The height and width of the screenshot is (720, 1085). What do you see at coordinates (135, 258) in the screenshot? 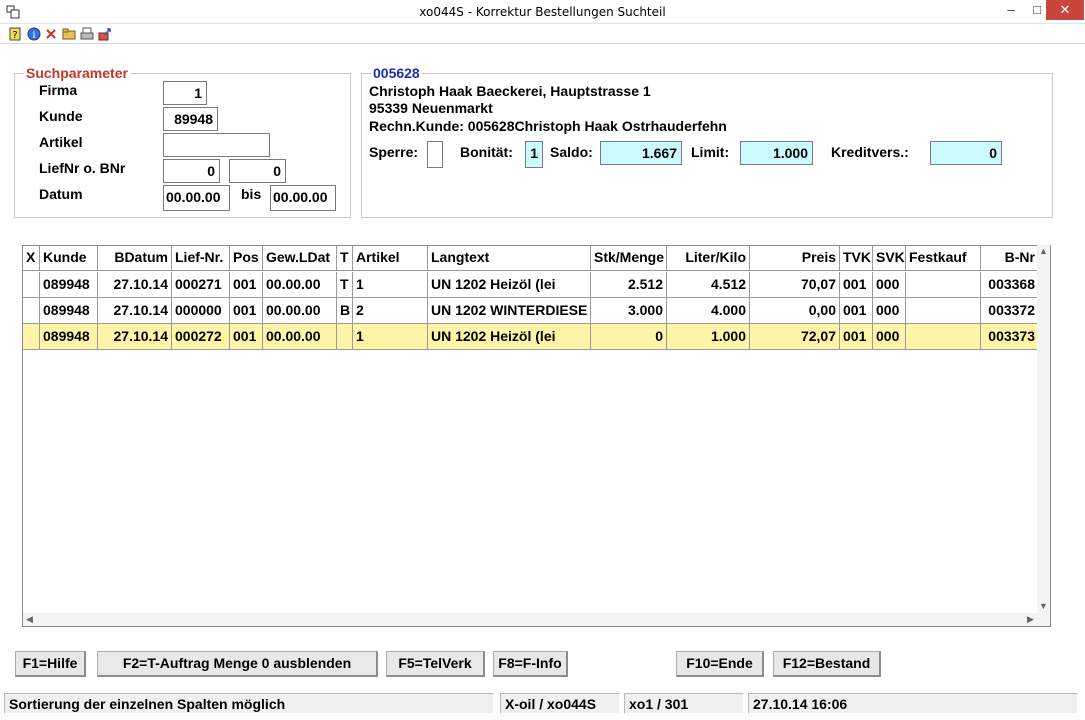
I see `header-bdatum: BDatum` at bounding box center [135, 258].